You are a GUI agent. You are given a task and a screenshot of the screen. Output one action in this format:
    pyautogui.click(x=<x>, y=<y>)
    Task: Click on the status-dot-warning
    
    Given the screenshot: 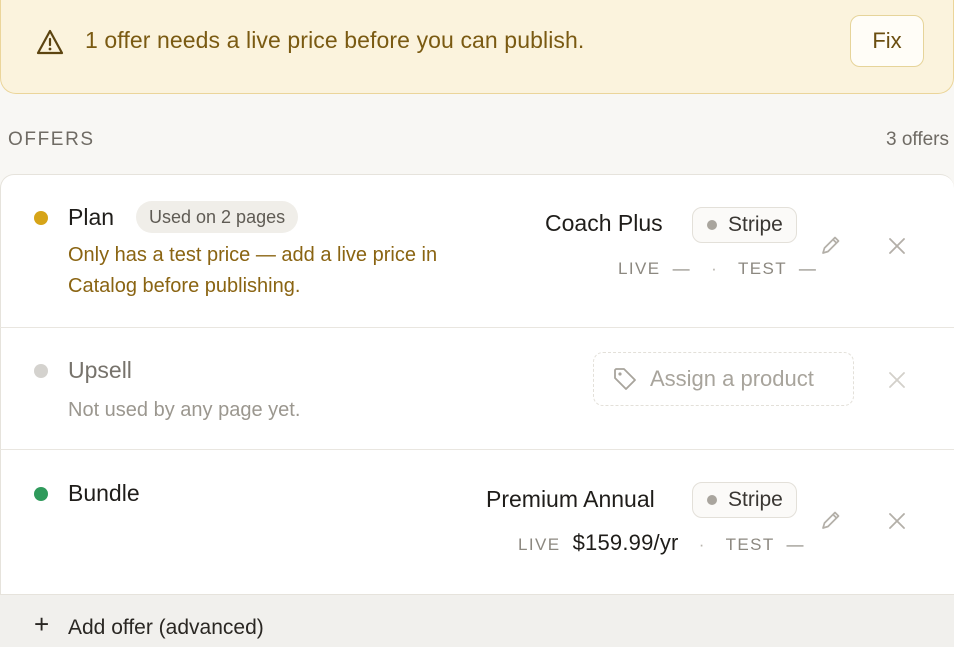 What is the action you would take?
    pyautogui.click(x=41, y=218)
    